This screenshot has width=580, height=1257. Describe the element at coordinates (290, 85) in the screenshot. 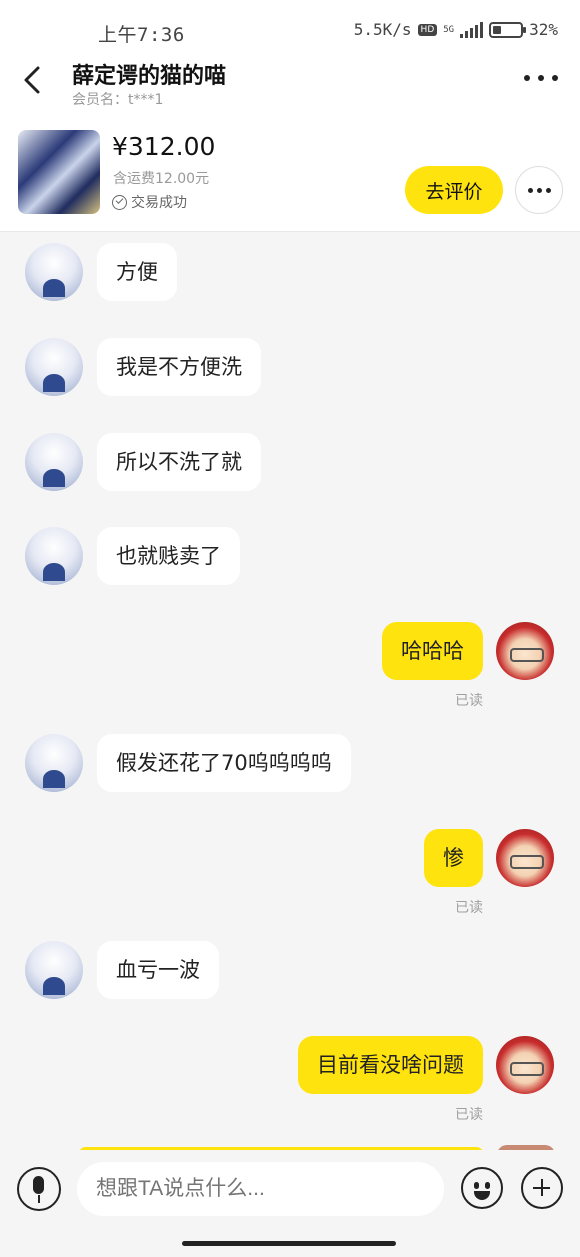

I see `chat-header: 薛定谔的猫的喵 会员名：t***1` at that location.